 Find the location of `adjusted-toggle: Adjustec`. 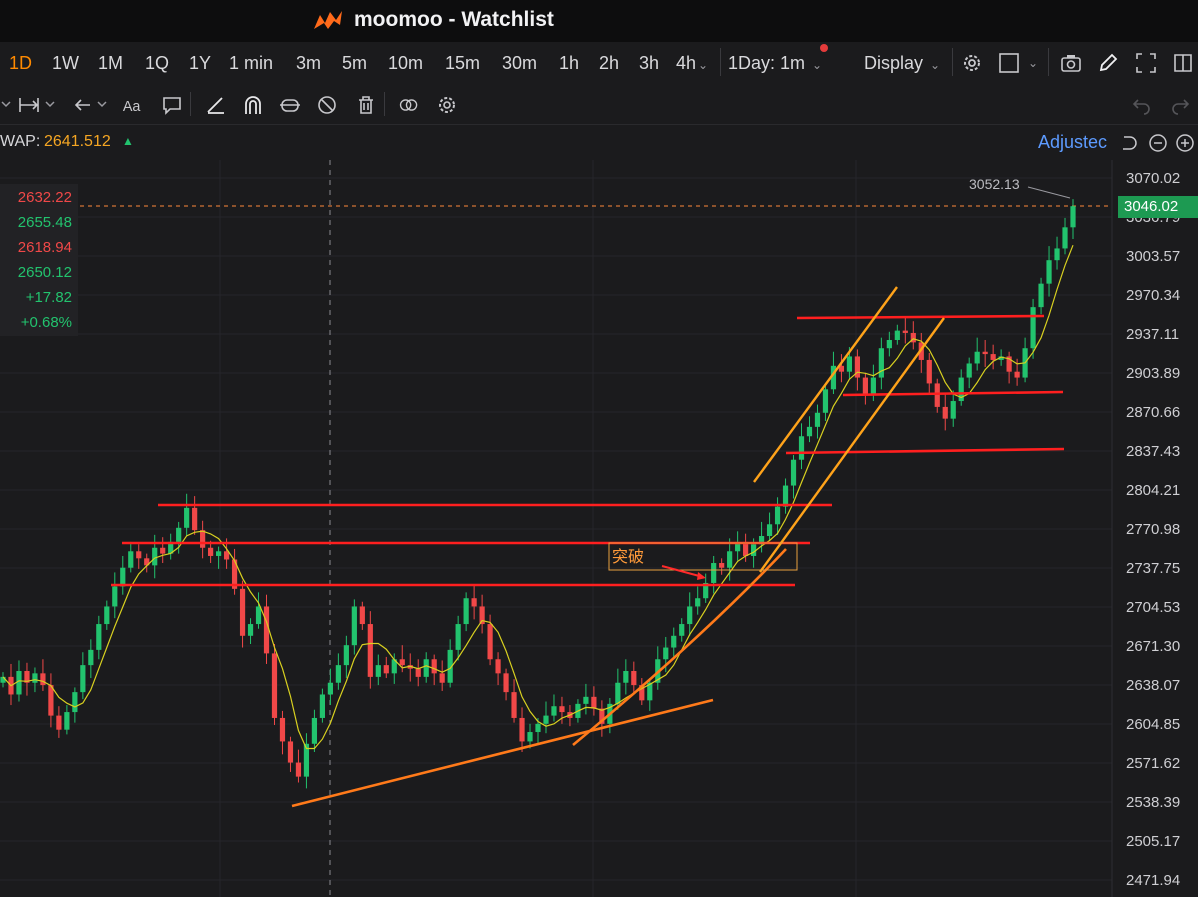

adjusted-toggle: Adjustec is located at coordinates (1072, 142).